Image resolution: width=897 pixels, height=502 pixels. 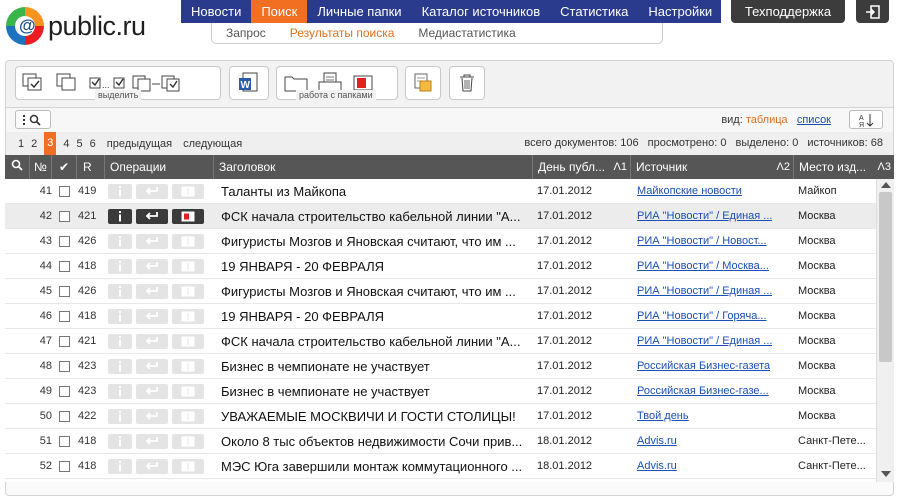 I want to click on row-title: УВАЖАЕМЫЕ МОСКВИЧИ И ГОСТИ СТОЛИЦЫ!, so click(x=373, y=416).